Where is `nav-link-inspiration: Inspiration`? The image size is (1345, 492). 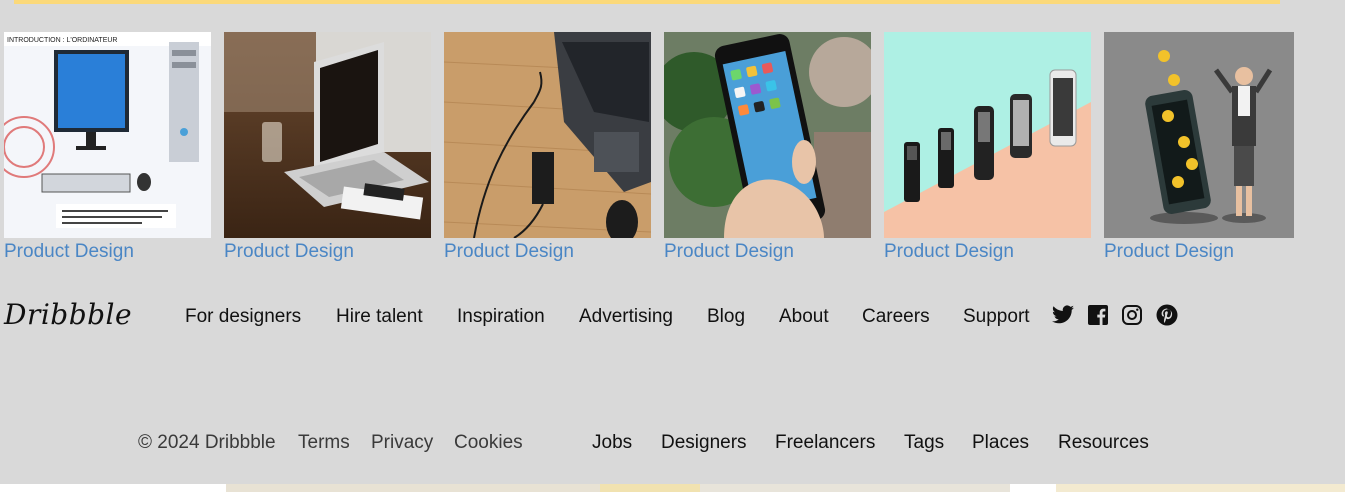
nav-link-inspiration: Inspiration is located at coordinates (501, 317).